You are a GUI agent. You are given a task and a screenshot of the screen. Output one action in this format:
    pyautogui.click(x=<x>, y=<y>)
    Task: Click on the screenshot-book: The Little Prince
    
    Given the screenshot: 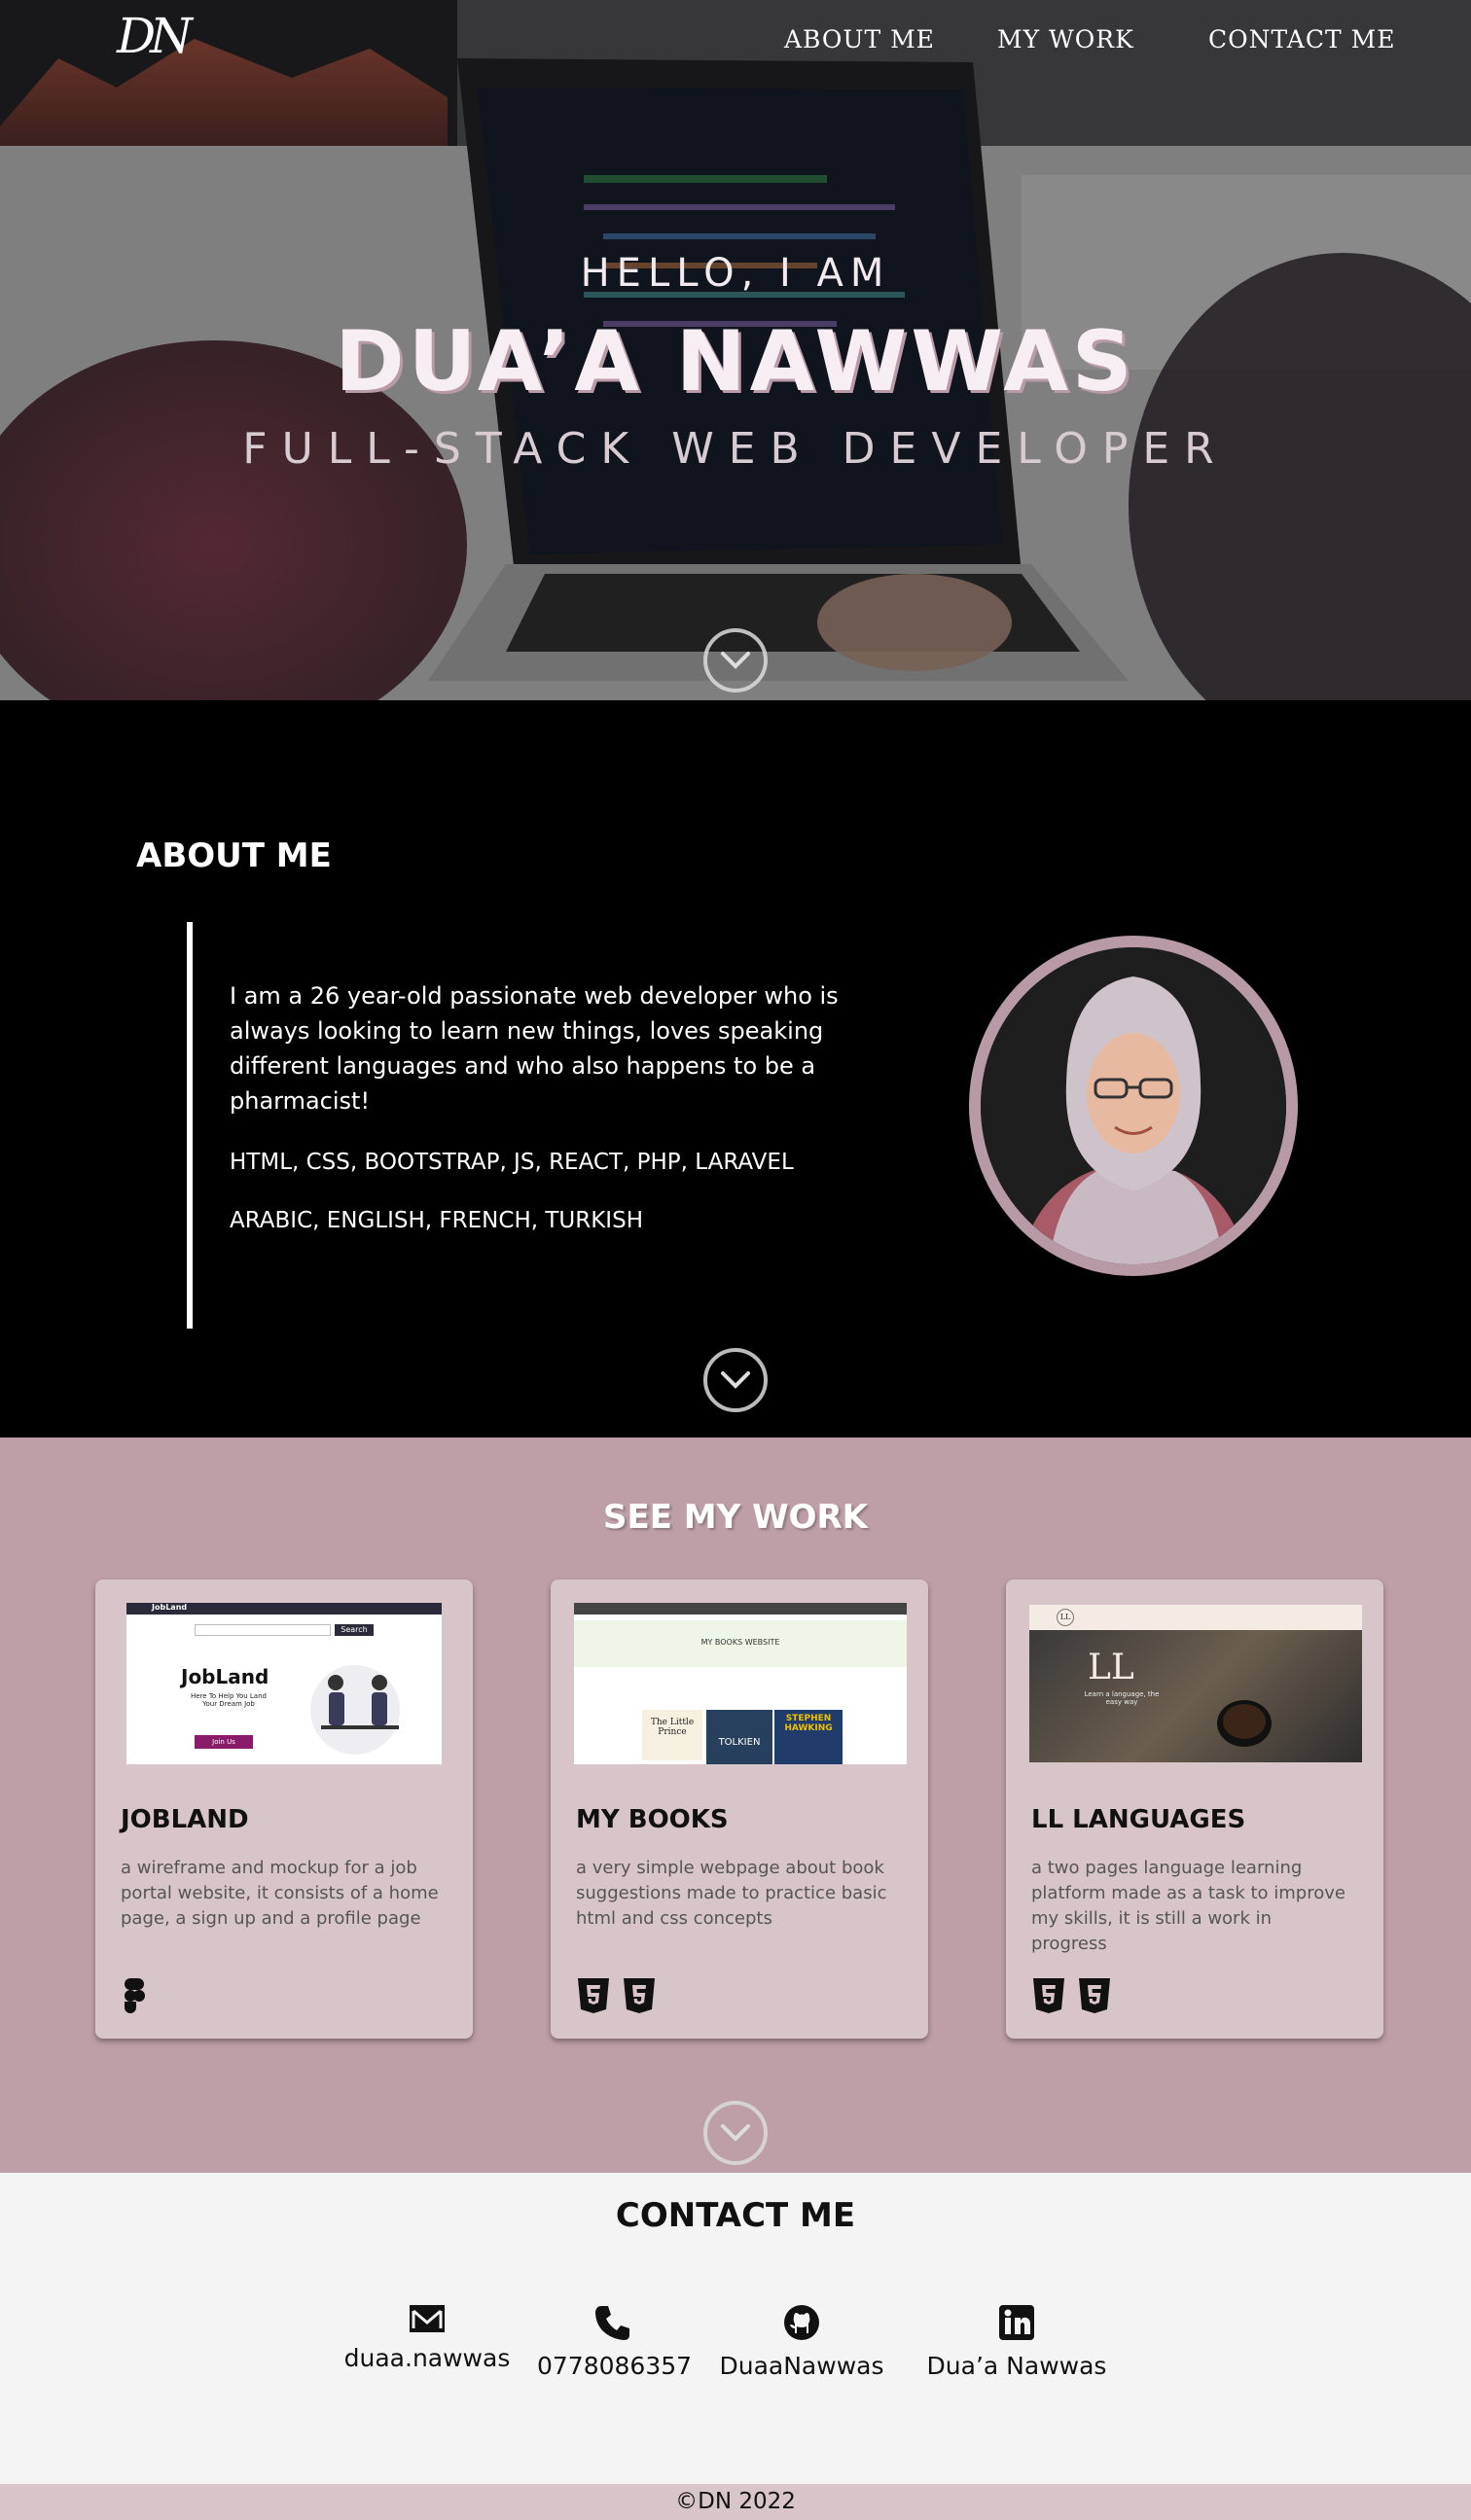 What is the action you would take?
    pyautogui.click(x=672, y=1735)
    